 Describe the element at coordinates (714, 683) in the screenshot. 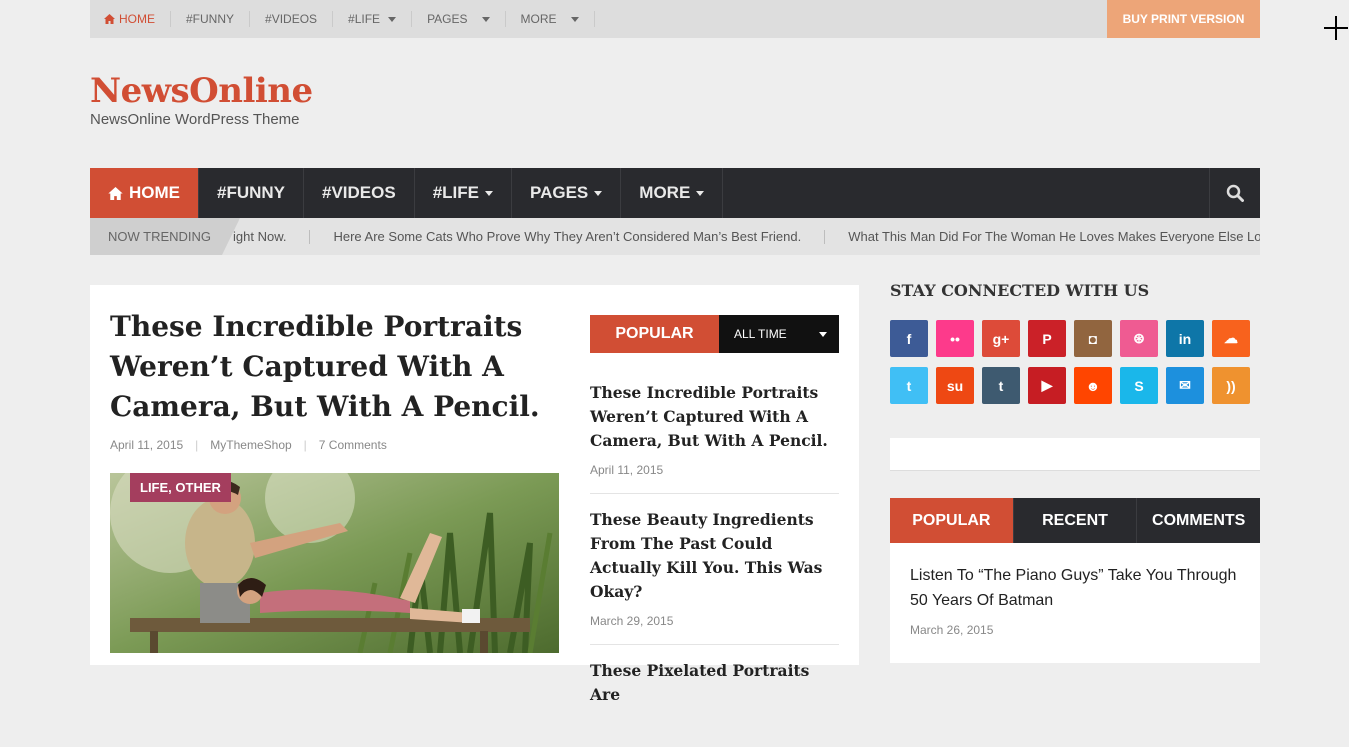

I see `popular-item-title: These Pixelated Portraits Are` at that location.